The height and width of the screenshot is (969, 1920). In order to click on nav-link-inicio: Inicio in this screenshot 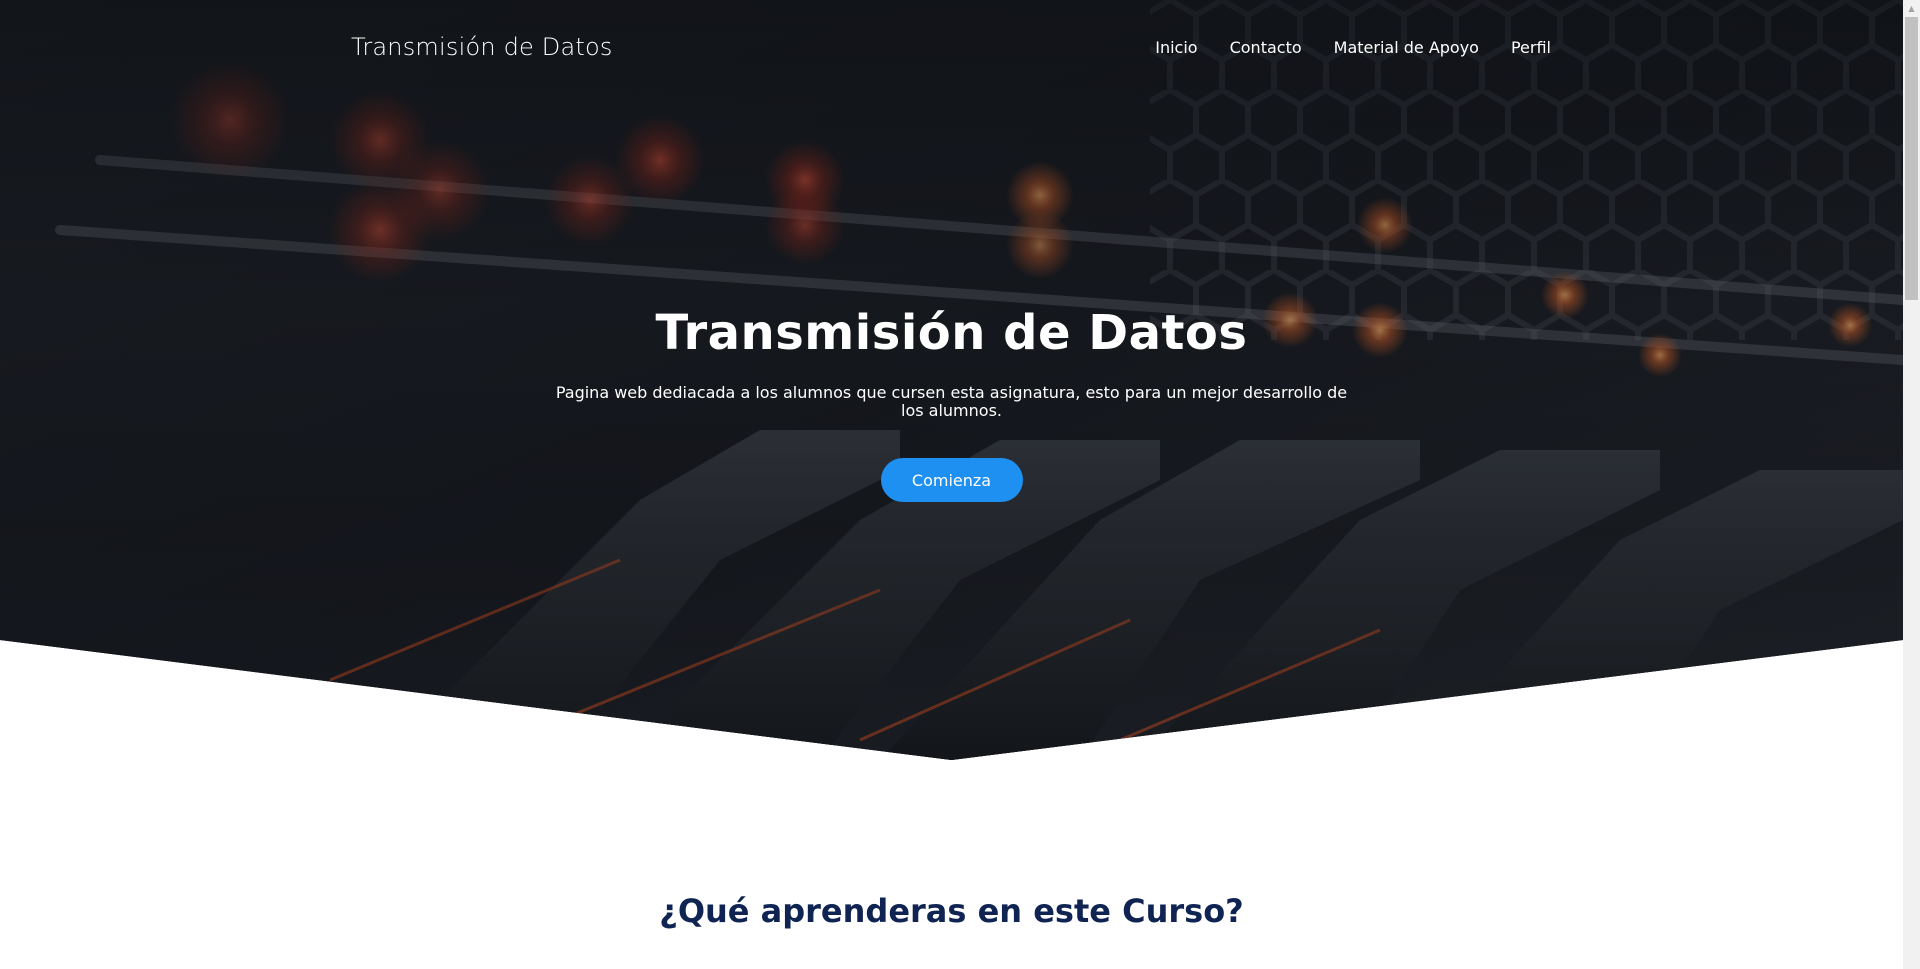, I will do `click(1176, 47)`.